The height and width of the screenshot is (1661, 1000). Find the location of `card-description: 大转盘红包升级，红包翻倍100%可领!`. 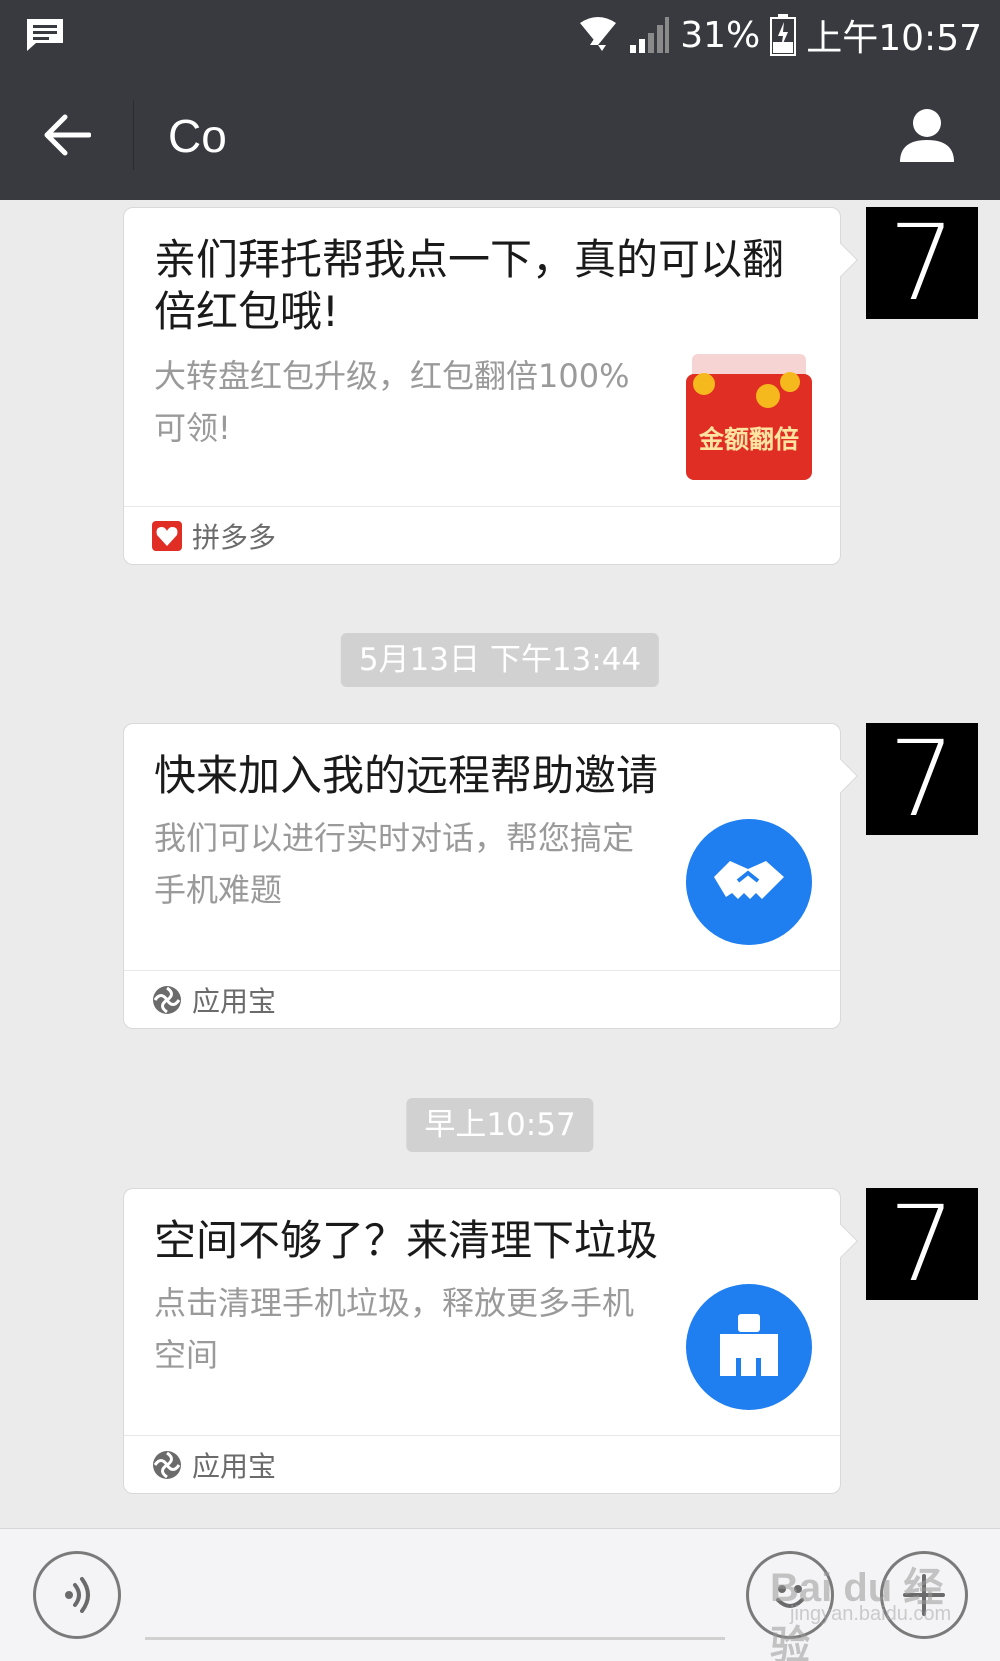

card-description: 大转盘红包升级，红包翻倍100%可领! is located at coordinates (392, 402).